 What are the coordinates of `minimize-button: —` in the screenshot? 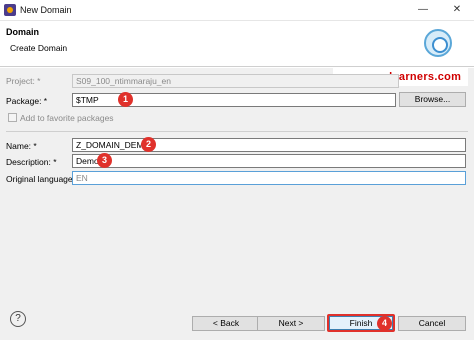 It's located at (423, 10).